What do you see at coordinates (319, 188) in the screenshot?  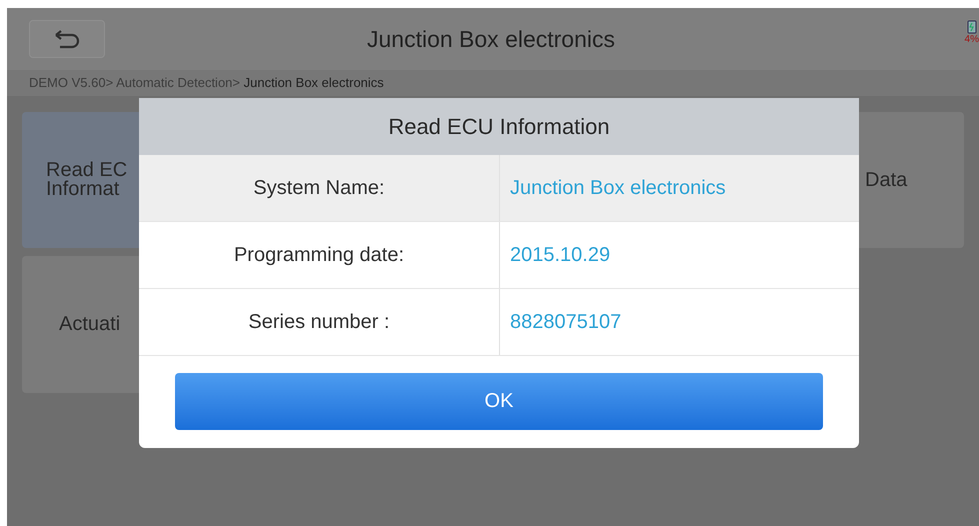 I see `field-label: System Name:` at bounding box center [319, 188].